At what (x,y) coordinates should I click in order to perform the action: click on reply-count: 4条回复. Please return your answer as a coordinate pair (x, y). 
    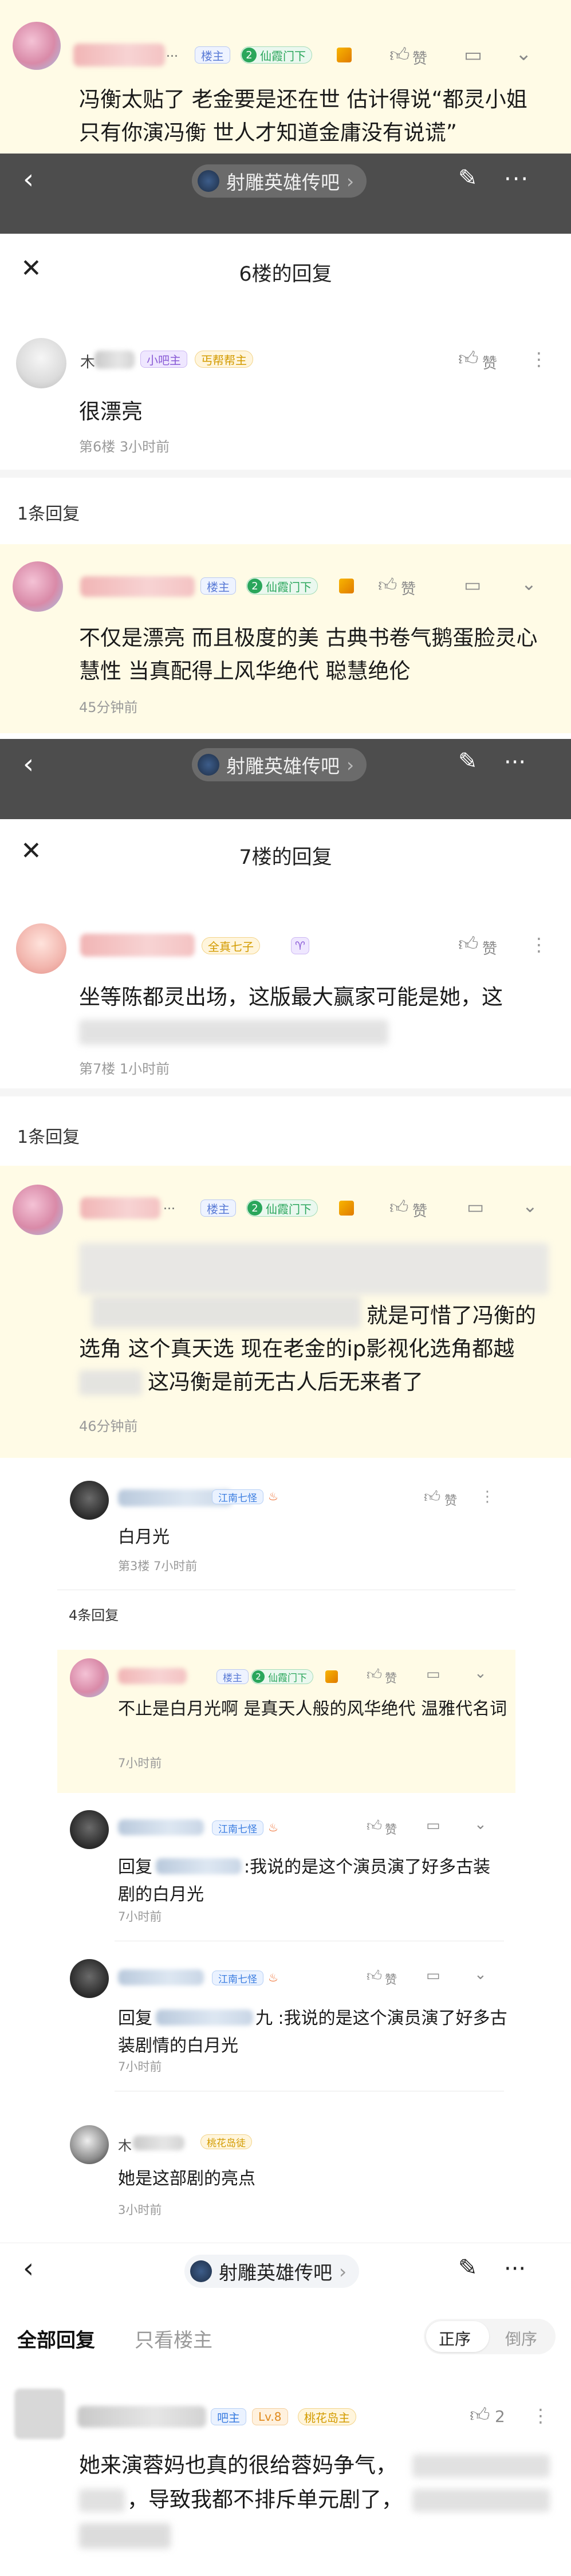
    Looking at the image, I should click on (94, 1615).